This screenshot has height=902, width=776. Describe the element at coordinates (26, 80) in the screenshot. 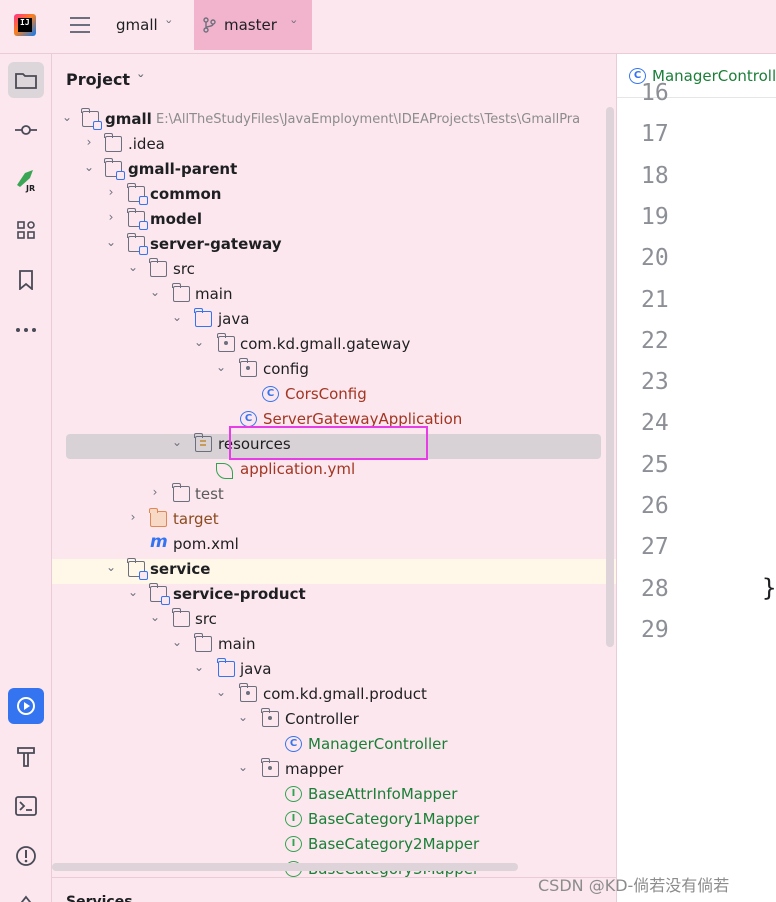

I see `project-folder-icon` at that location.